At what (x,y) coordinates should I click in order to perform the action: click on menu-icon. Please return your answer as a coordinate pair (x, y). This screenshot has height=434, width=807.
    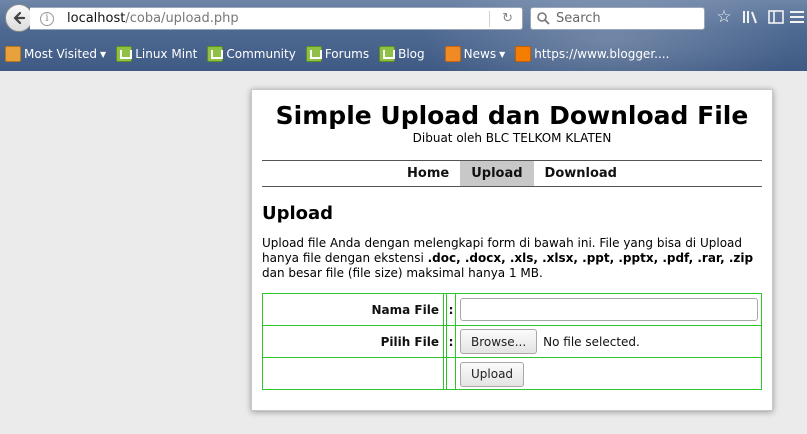
    Looking at the image, I should click on (796, 17).